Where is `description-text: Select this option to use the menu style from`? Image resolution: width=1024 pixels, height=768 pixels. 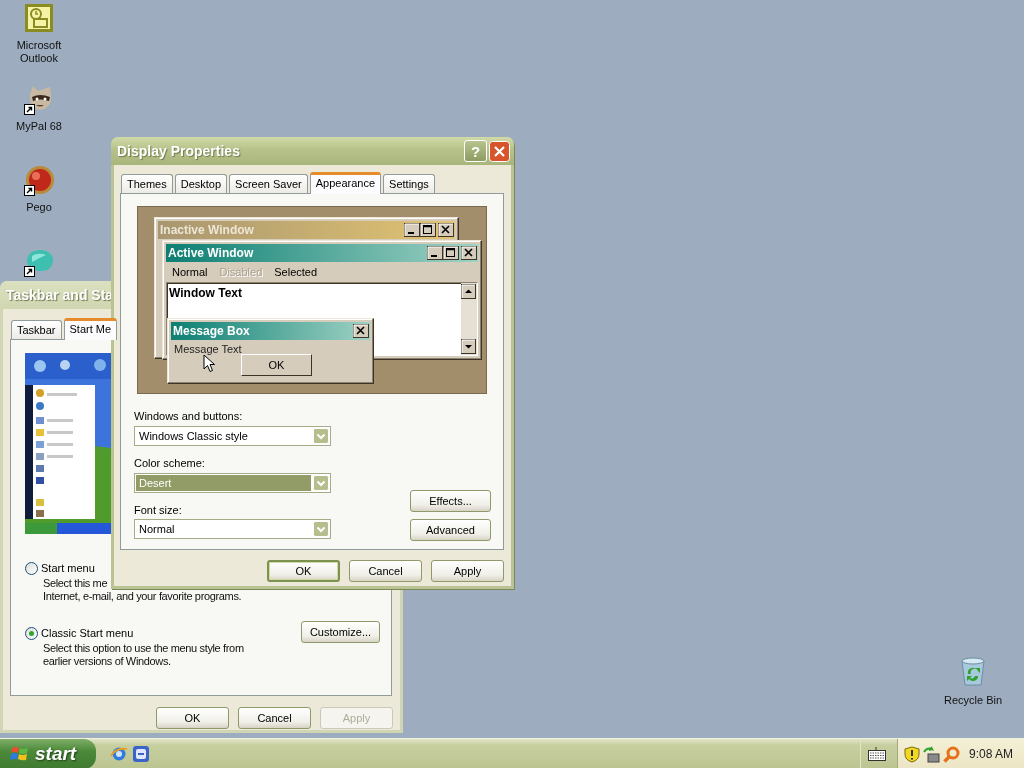
description-text: Select this option to use the menu style from is located at coordinates (143, 648).